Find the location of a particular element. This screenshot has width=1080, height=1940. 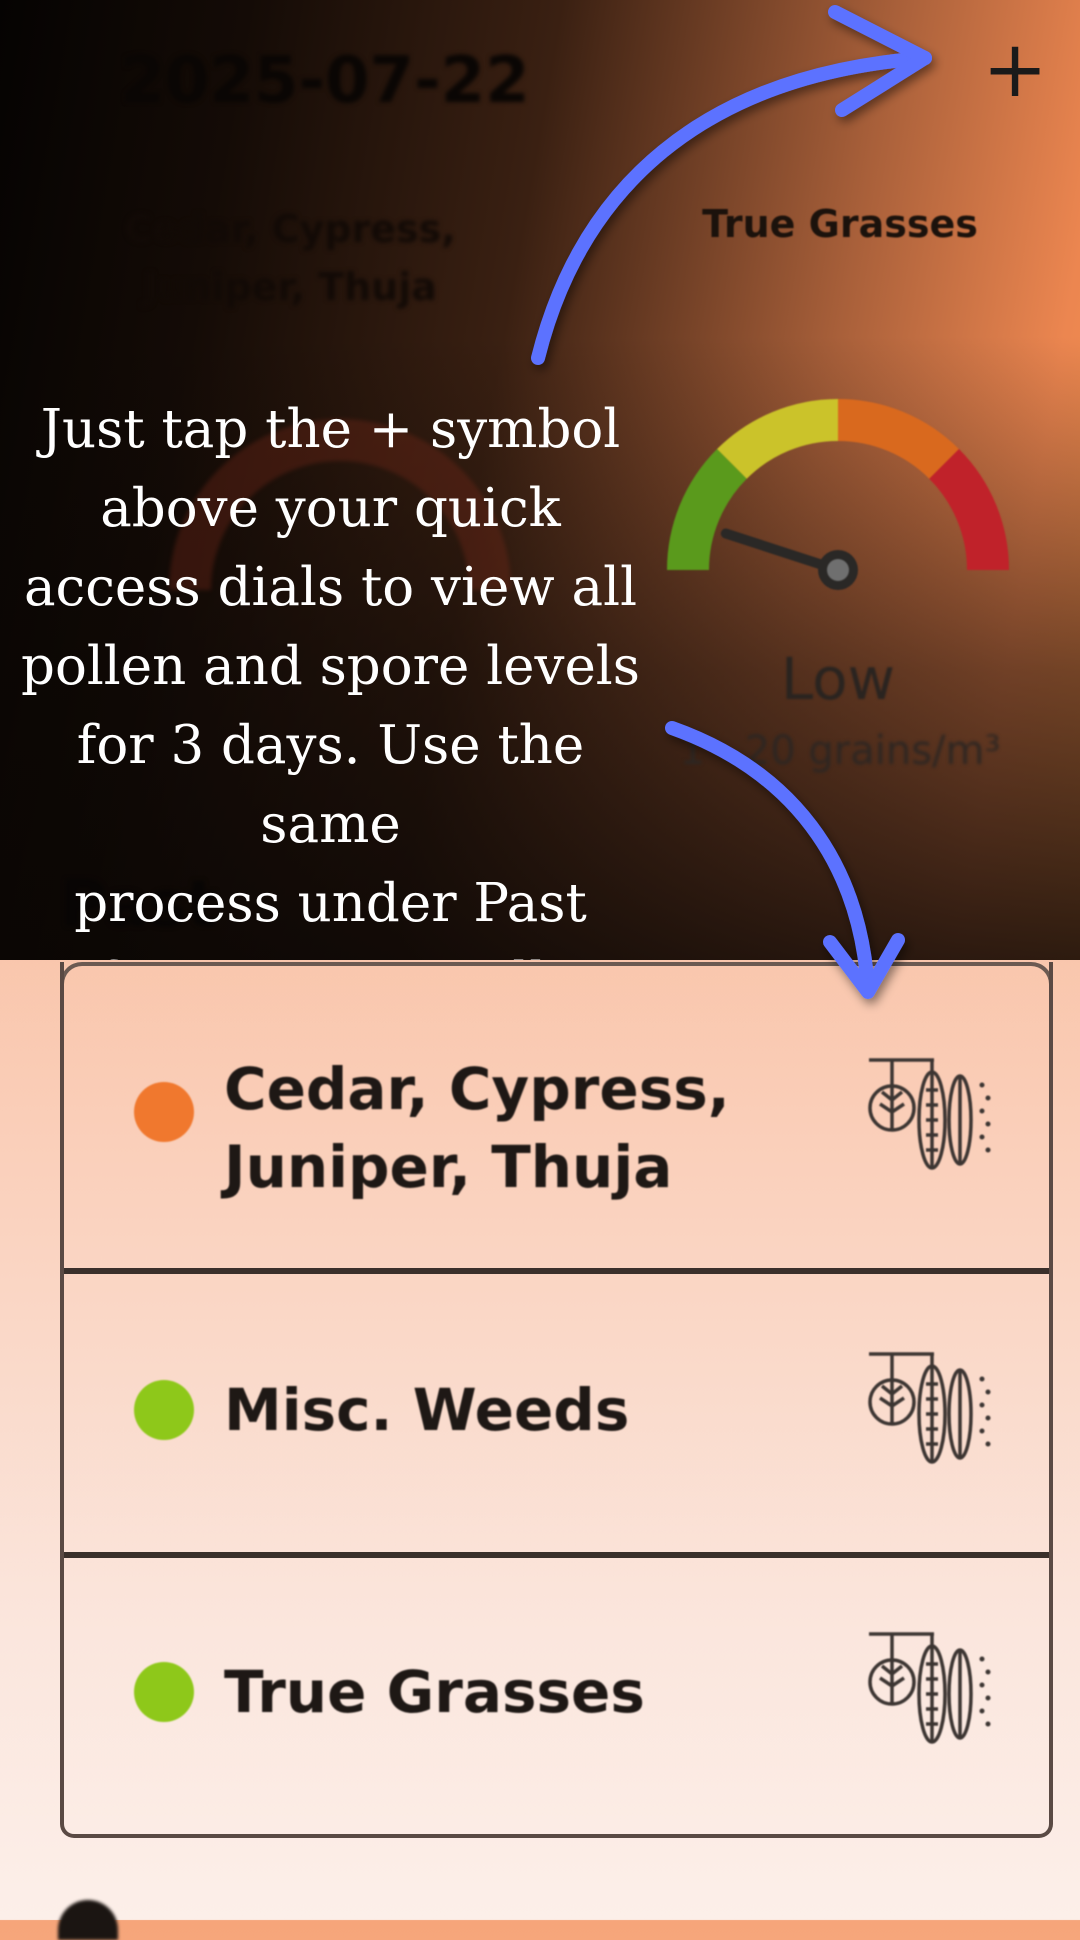

arrow-to-plus-icon is located at coordinates (731, 208).